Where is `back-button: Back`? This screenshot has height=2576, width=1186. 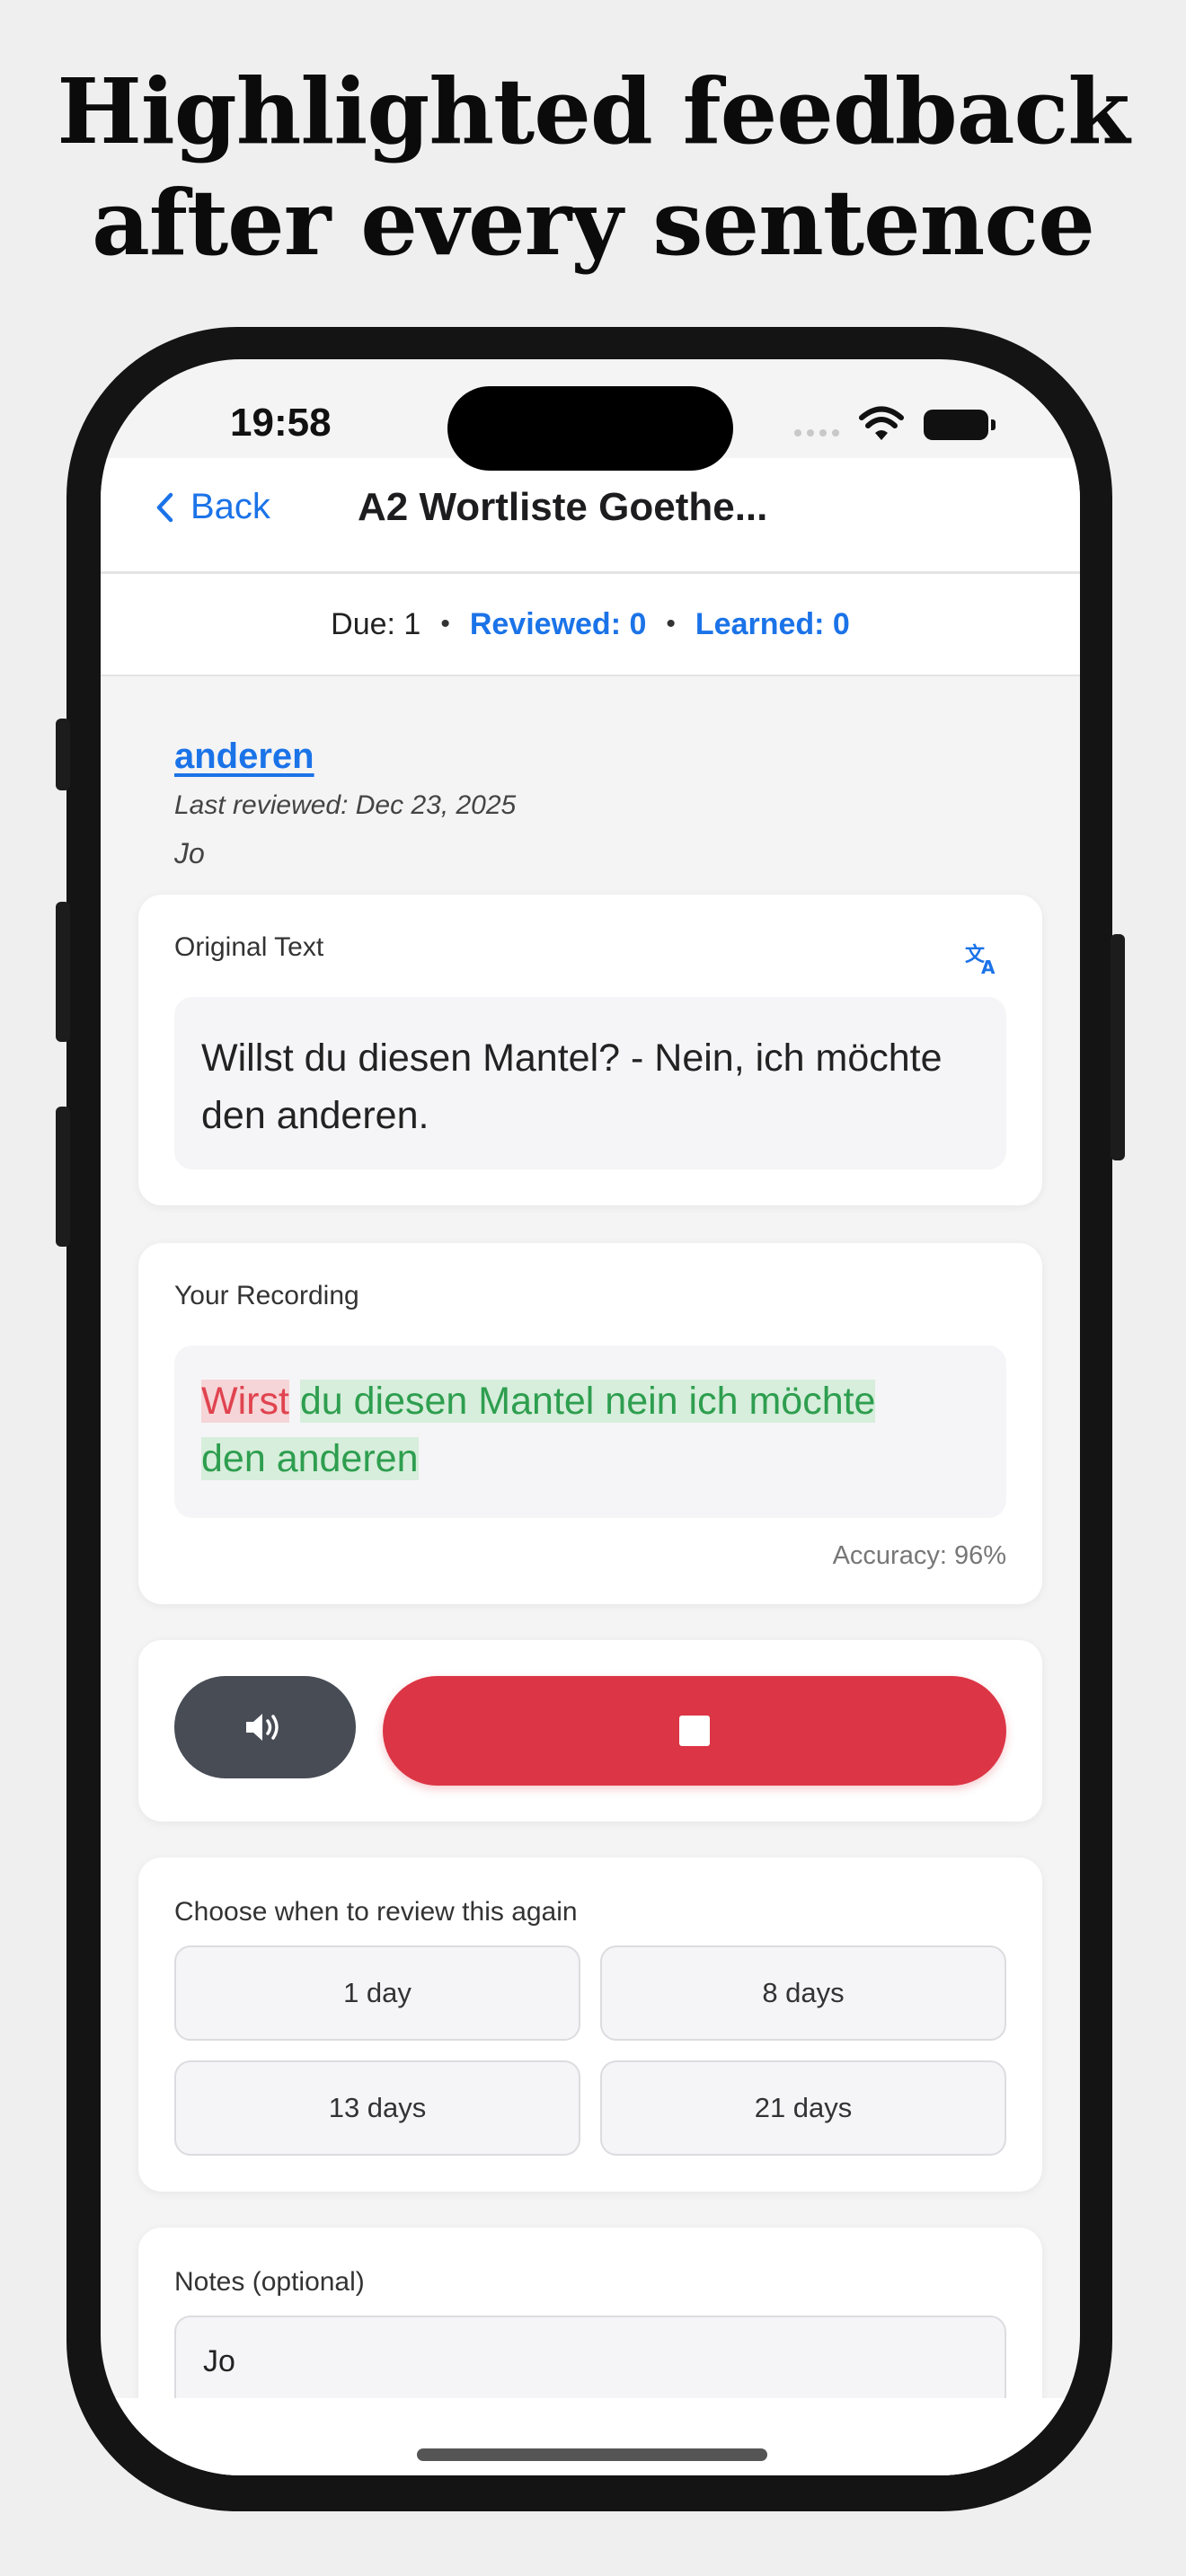
back-button: Back is located at coordinates (212, 507).